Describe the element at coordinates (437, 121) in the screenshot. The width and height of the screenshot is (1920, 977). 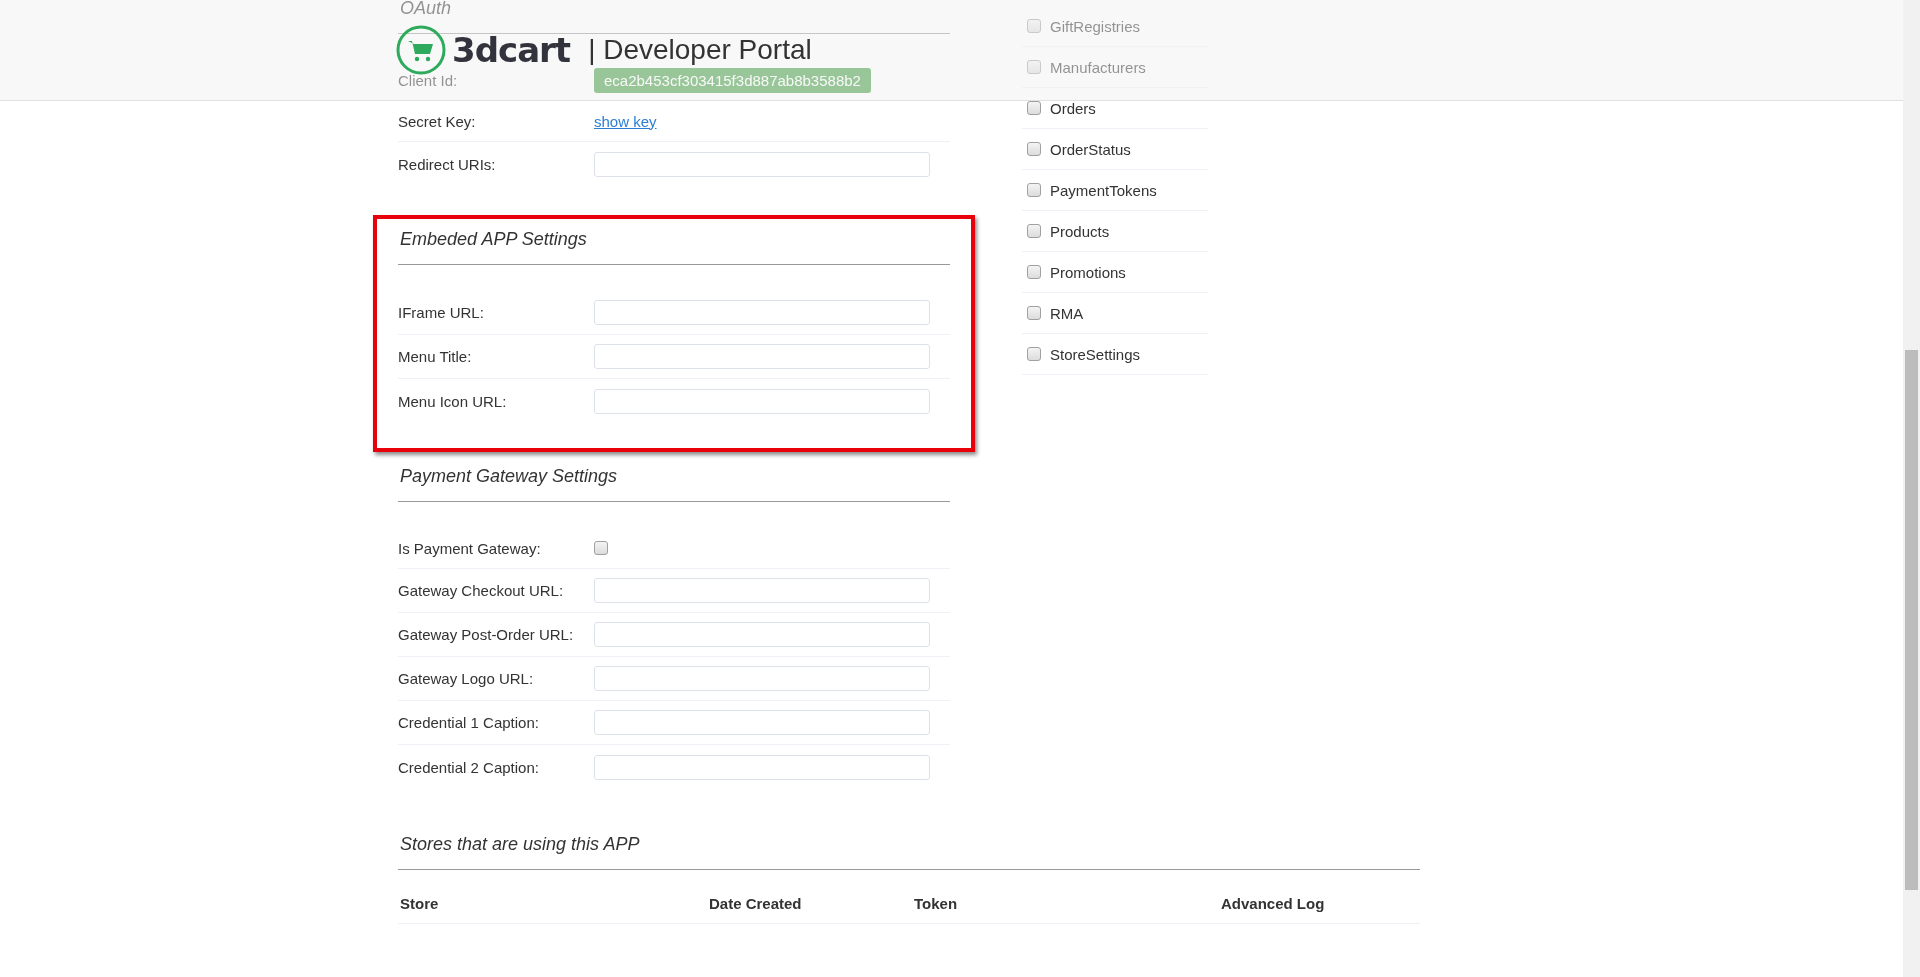
I see `field-label: Secret Key:` at that location.